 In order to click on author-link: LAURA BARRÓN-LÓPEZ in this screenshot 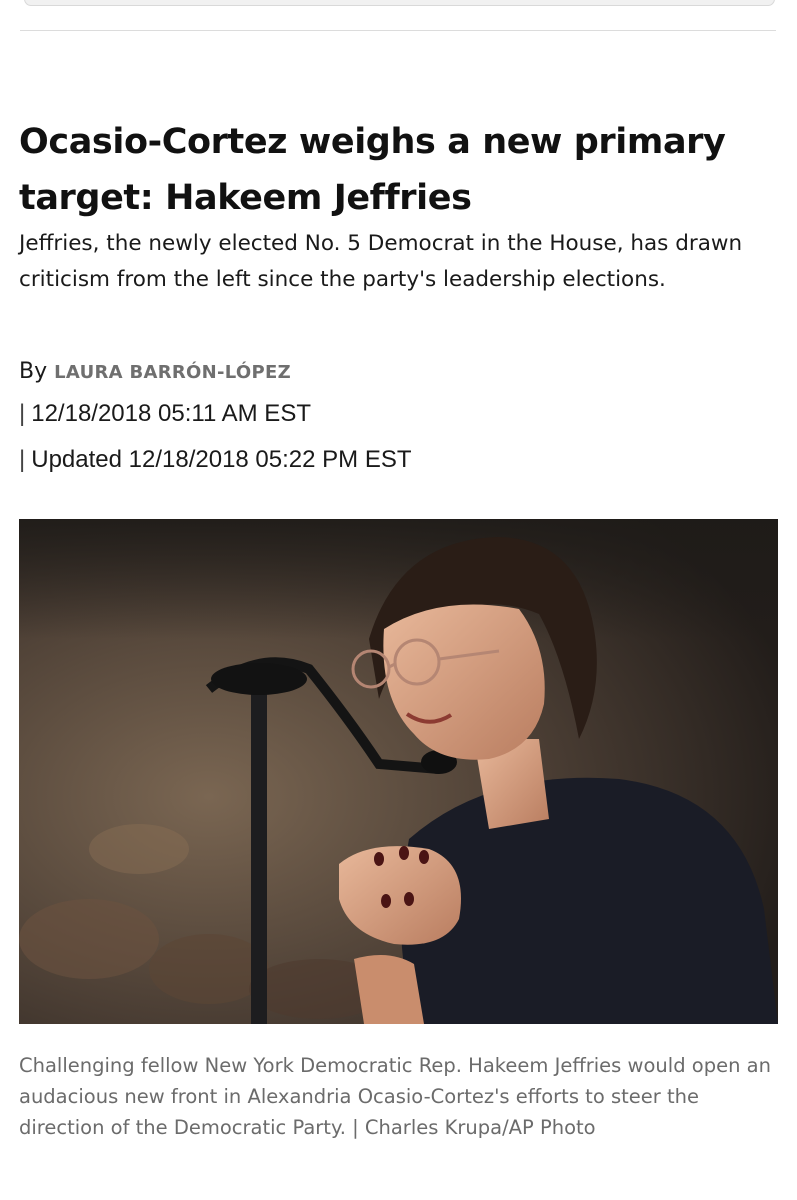, I will do `click(172, 372)`.